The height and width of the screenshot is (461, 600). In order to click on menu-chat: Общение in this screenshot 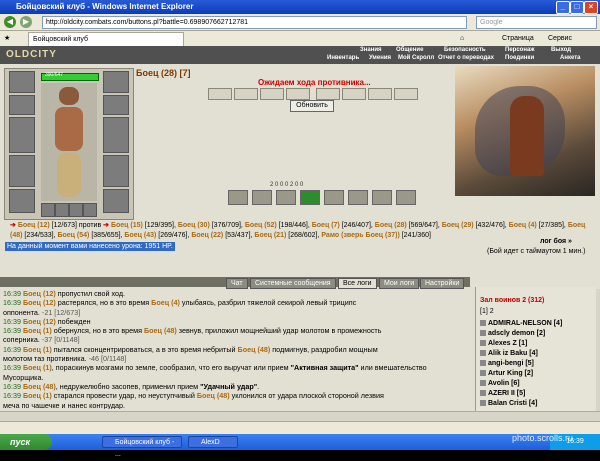, I will do `click(409, 50)`.